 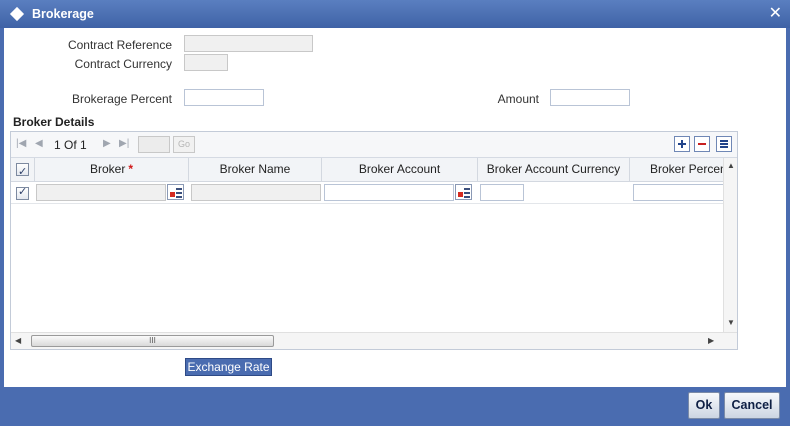 What do you see at coordinates (590, 97) in the screenshot?
I see `amount-field` at bounding box center [590, 97].